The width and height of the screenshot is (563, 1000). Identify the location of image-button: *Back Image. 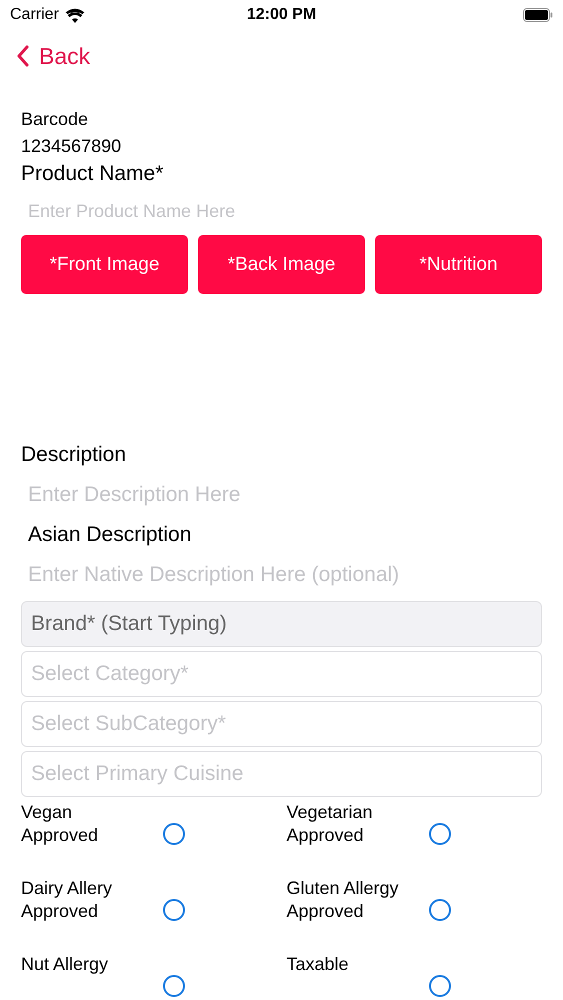
(281, 264).